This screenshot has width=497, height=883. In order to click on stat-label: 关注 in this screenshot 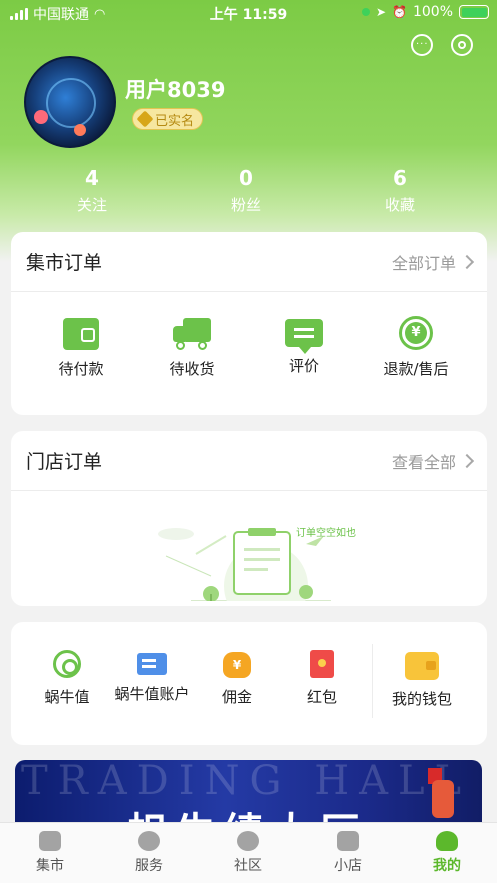, I will do `click(91, 205)`.